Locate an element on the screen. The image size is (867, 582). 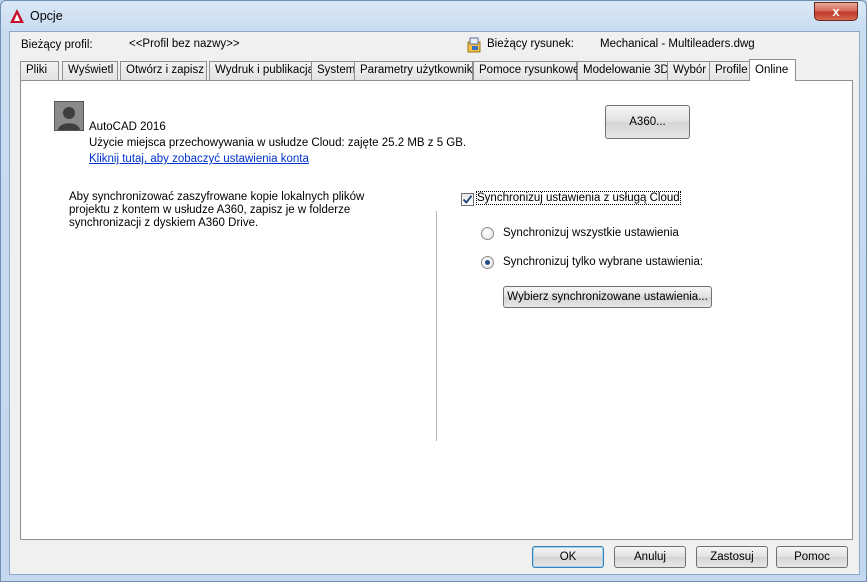
sync-selected-label: Synchronizuj tylko wybrane ustawienia: is located at coordinates (603, 262).